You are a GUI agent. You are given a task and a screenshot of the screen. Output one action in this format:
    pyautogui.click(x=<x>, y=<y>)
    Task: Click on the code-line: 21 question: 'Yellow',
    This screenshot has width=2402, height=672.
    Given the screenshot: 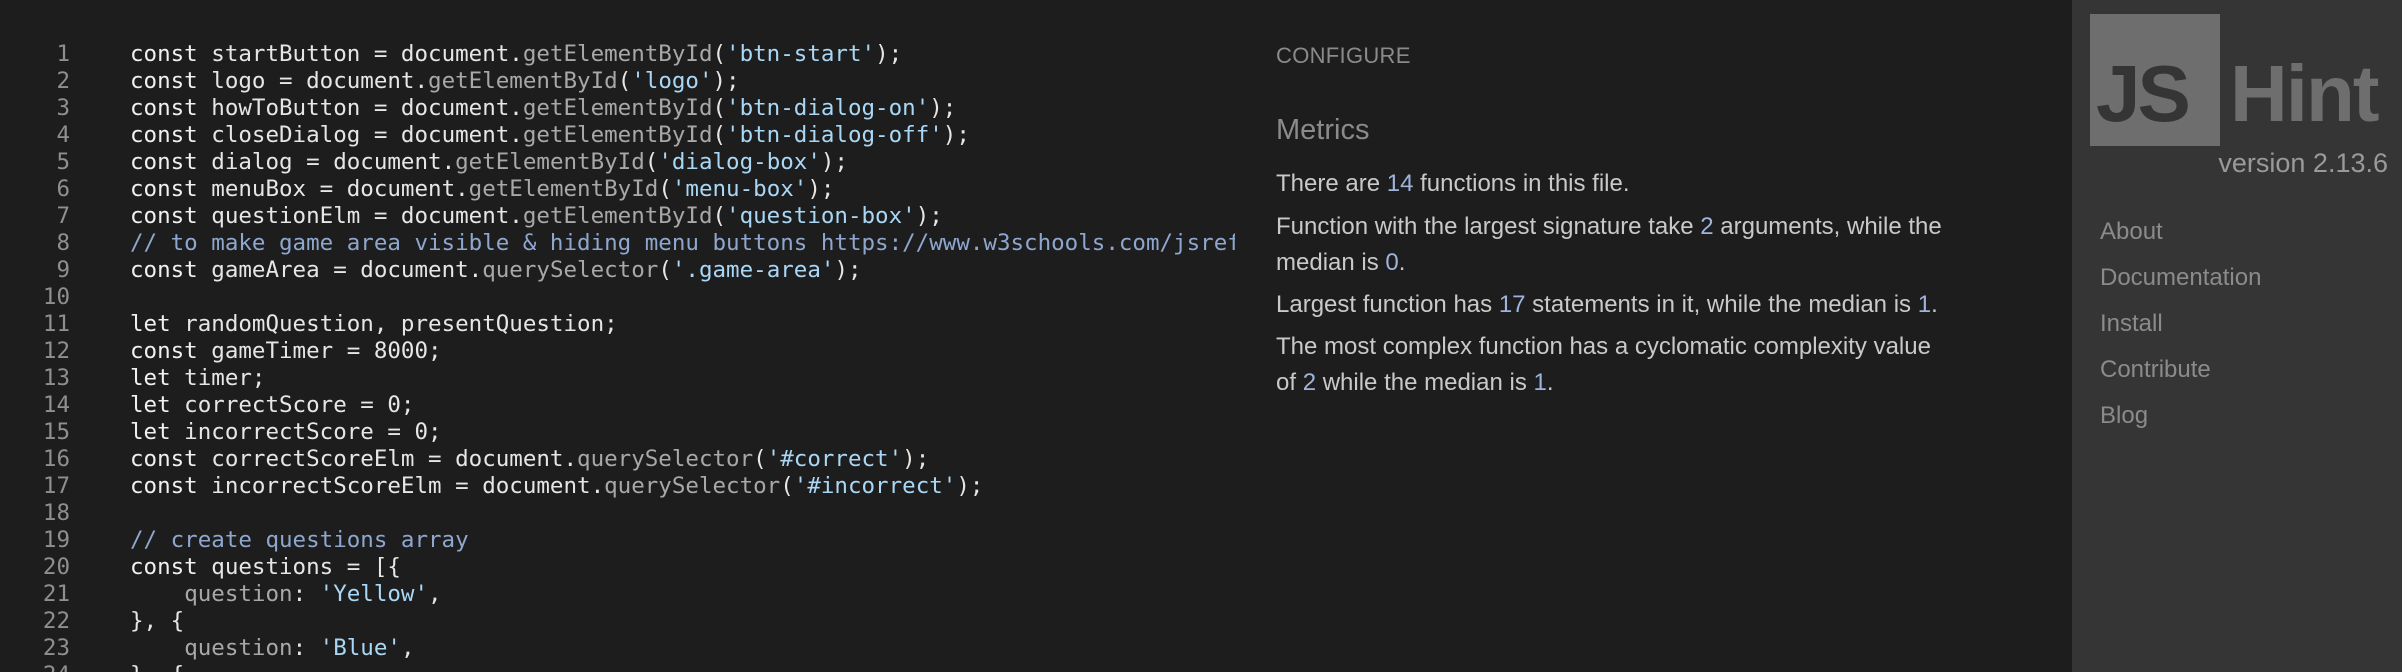 What is the action you would take?
    pyautogui.click(x=617, y=594)
    